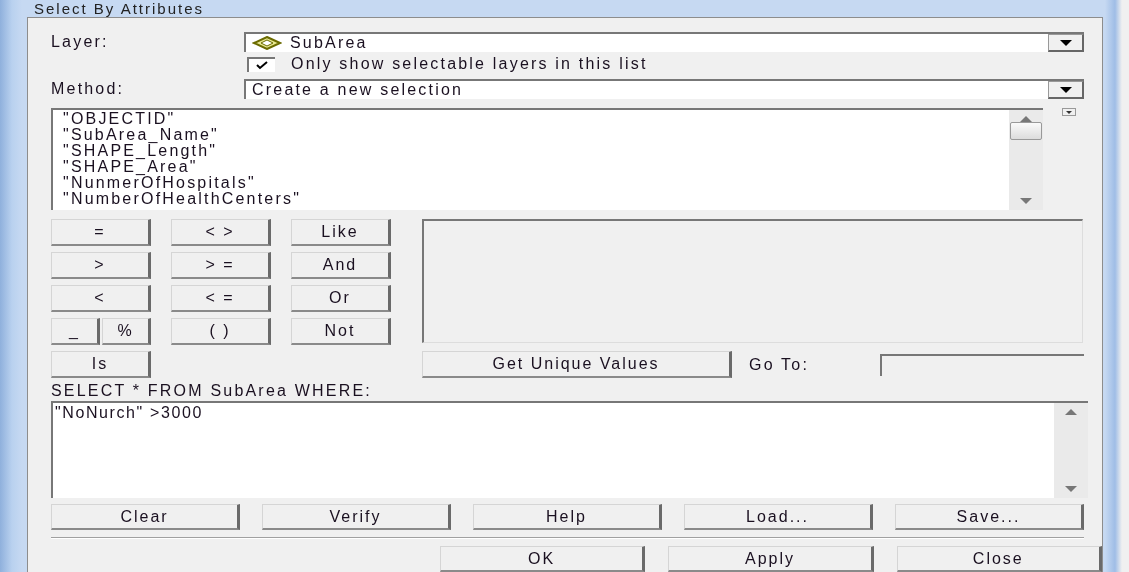 Image resolution: width=1129 pixels, height=572 pixels. What do you see at coordinates (212, 391) in the screenshot?
I see `query-label: SELECT * FROM SubArea WHERE:` at bounding box center [212, 391].